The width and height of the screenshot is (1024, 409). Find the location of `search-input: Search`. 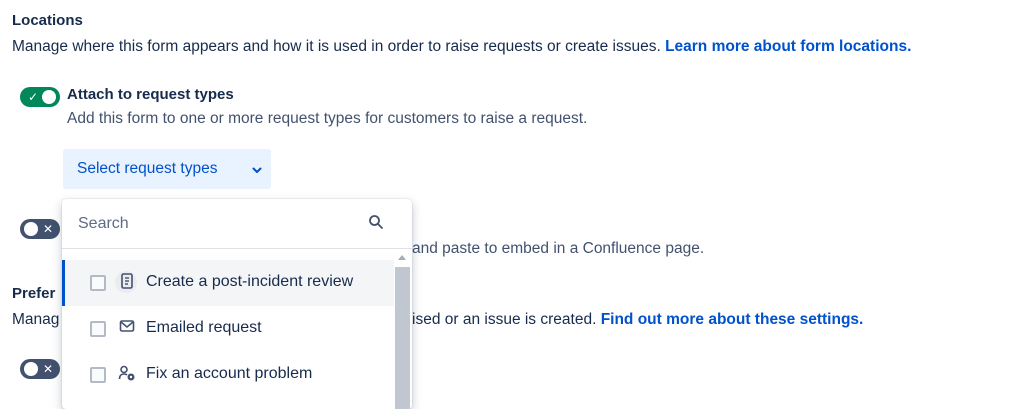

search-input: Search is located at coordinates (103, 224).